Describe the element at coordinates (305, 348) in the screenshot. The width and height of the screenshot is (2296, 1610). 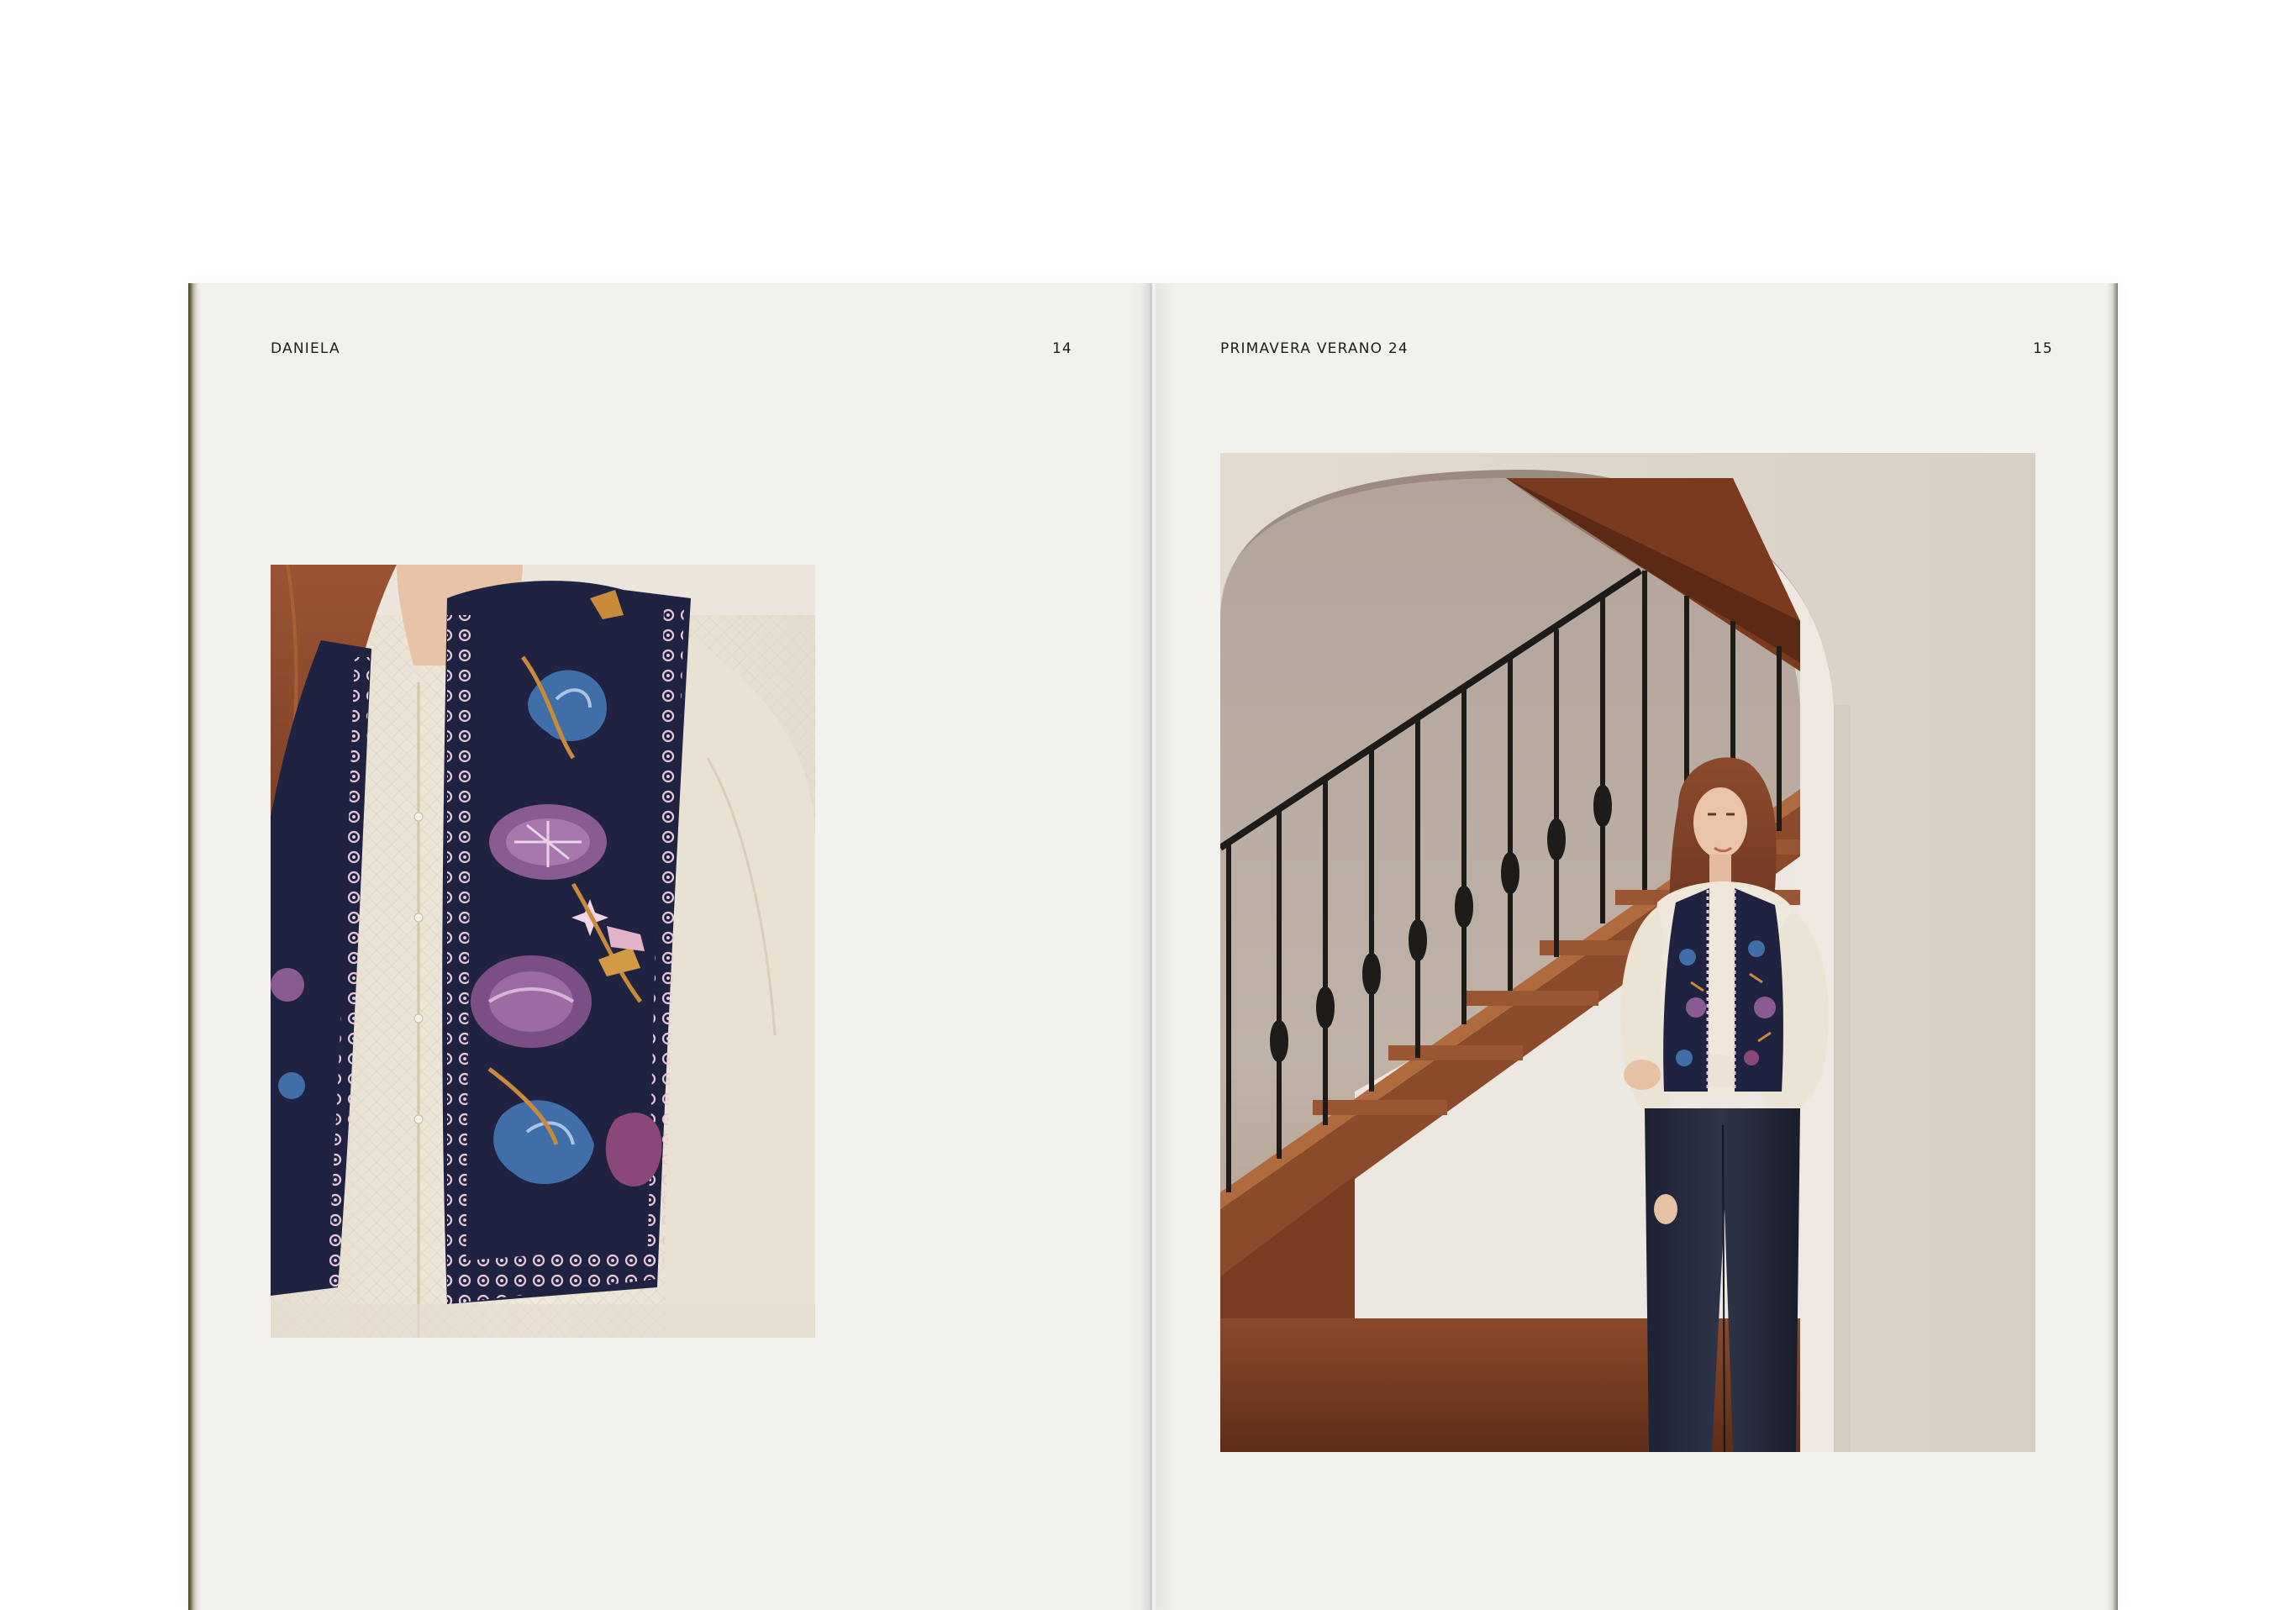
I see `running-head-left: DANIELA` at that location.